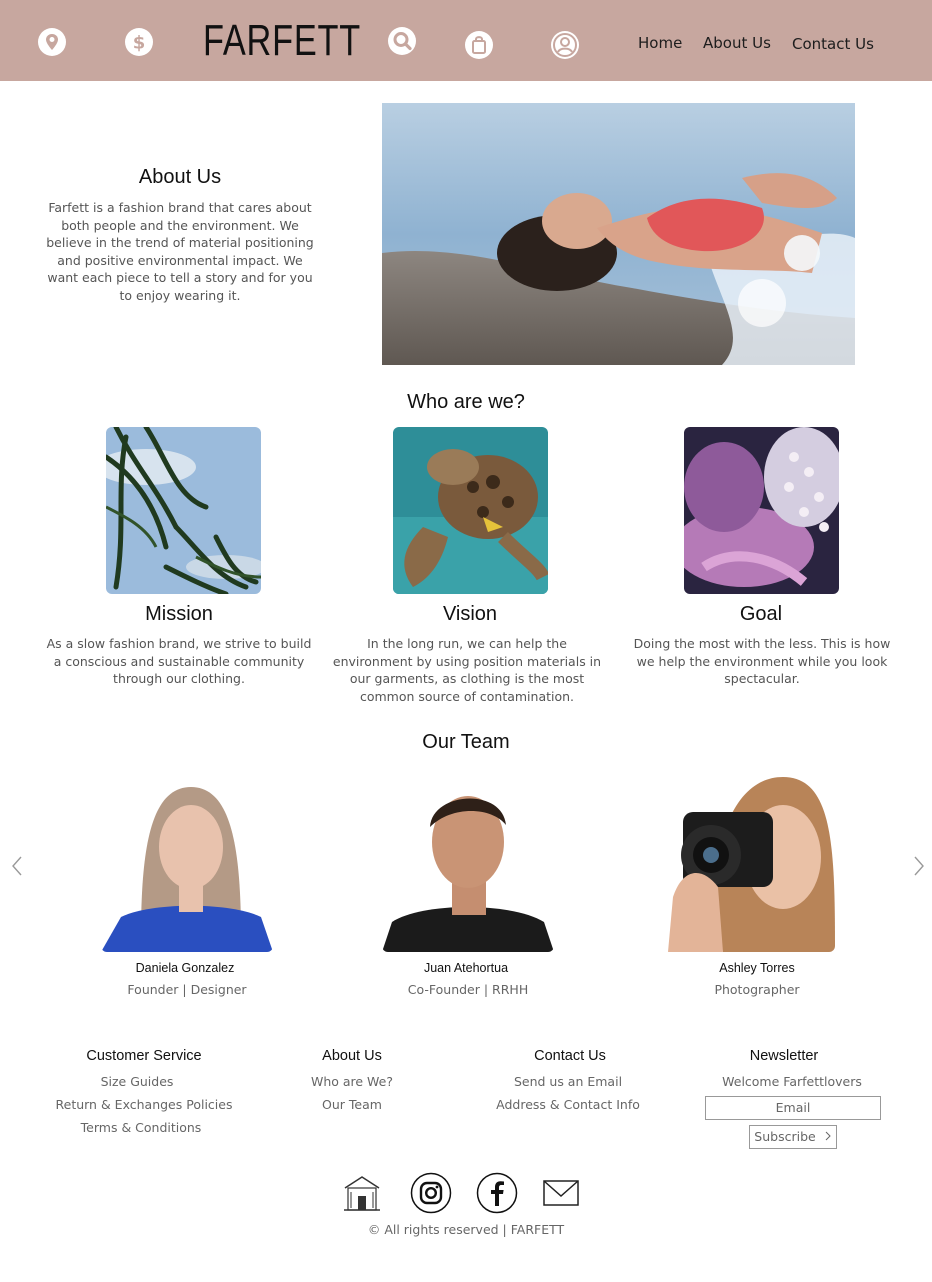  Describe the element at coordinates (17, 866) in the screenshot. I see `carousel-prev-icon` at that location.